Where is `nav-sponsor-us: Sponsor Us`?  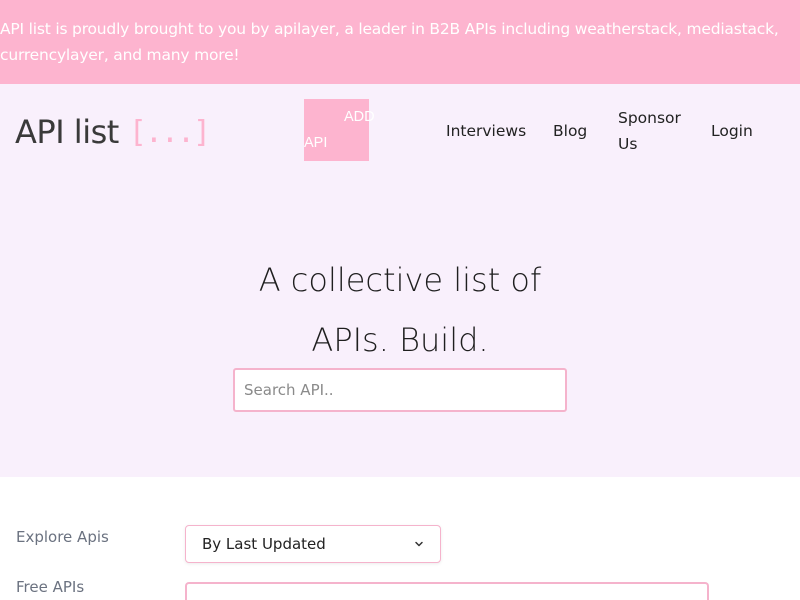 nav-sponsor-us: Sponsor Us is located at coordinates (653, 131).